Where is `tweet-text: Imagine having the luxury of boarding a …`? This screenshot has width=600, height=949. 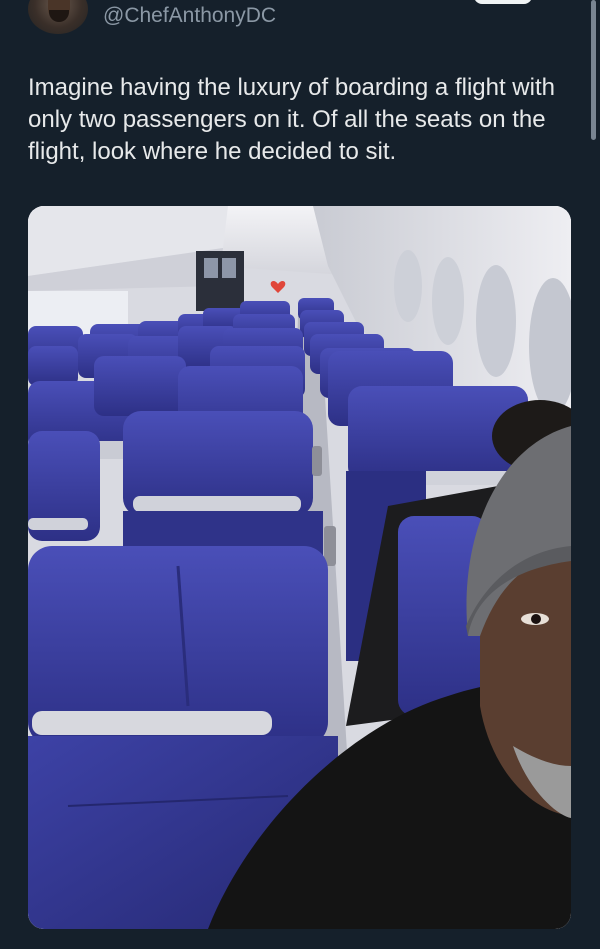 tweet-text: Imagine having the luxury of boarding a … is located at coordinates (291, 119).